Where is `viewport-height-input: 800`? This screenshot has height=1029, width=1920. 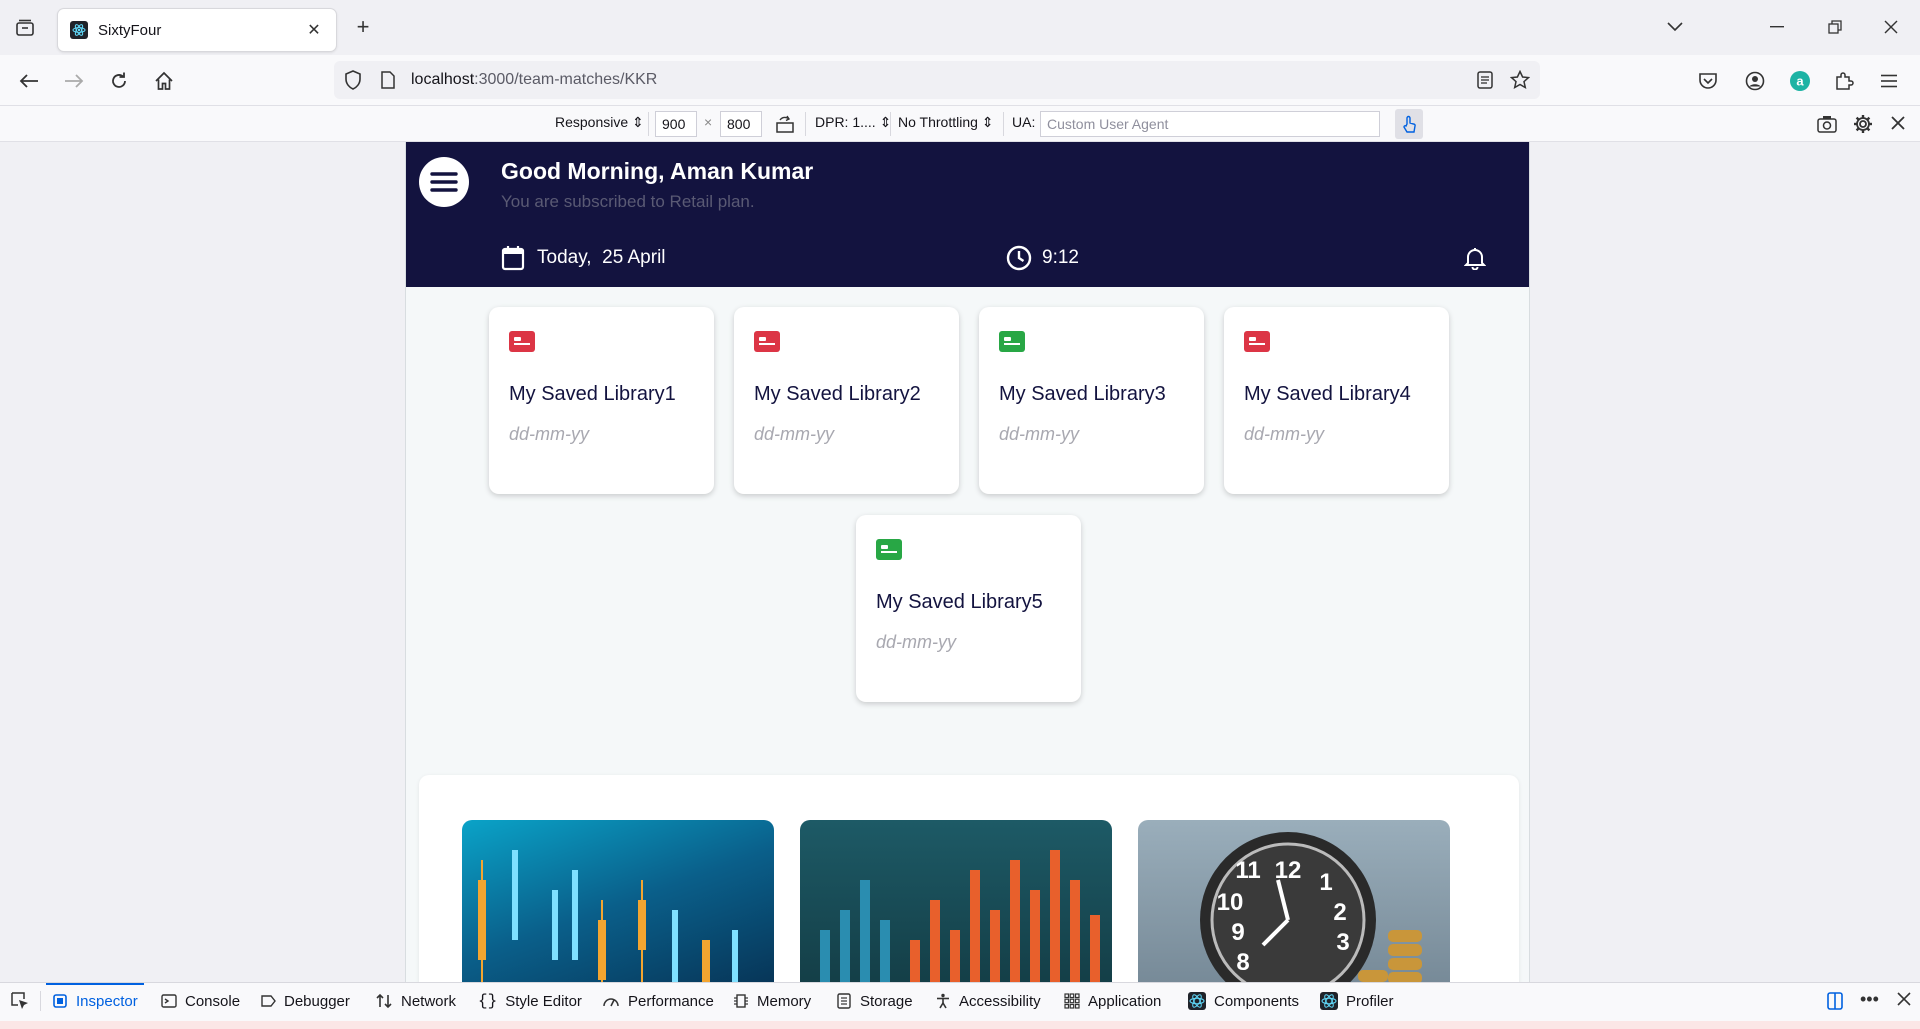
viewport-height-input: 800 is located at coordinates (741, 124).